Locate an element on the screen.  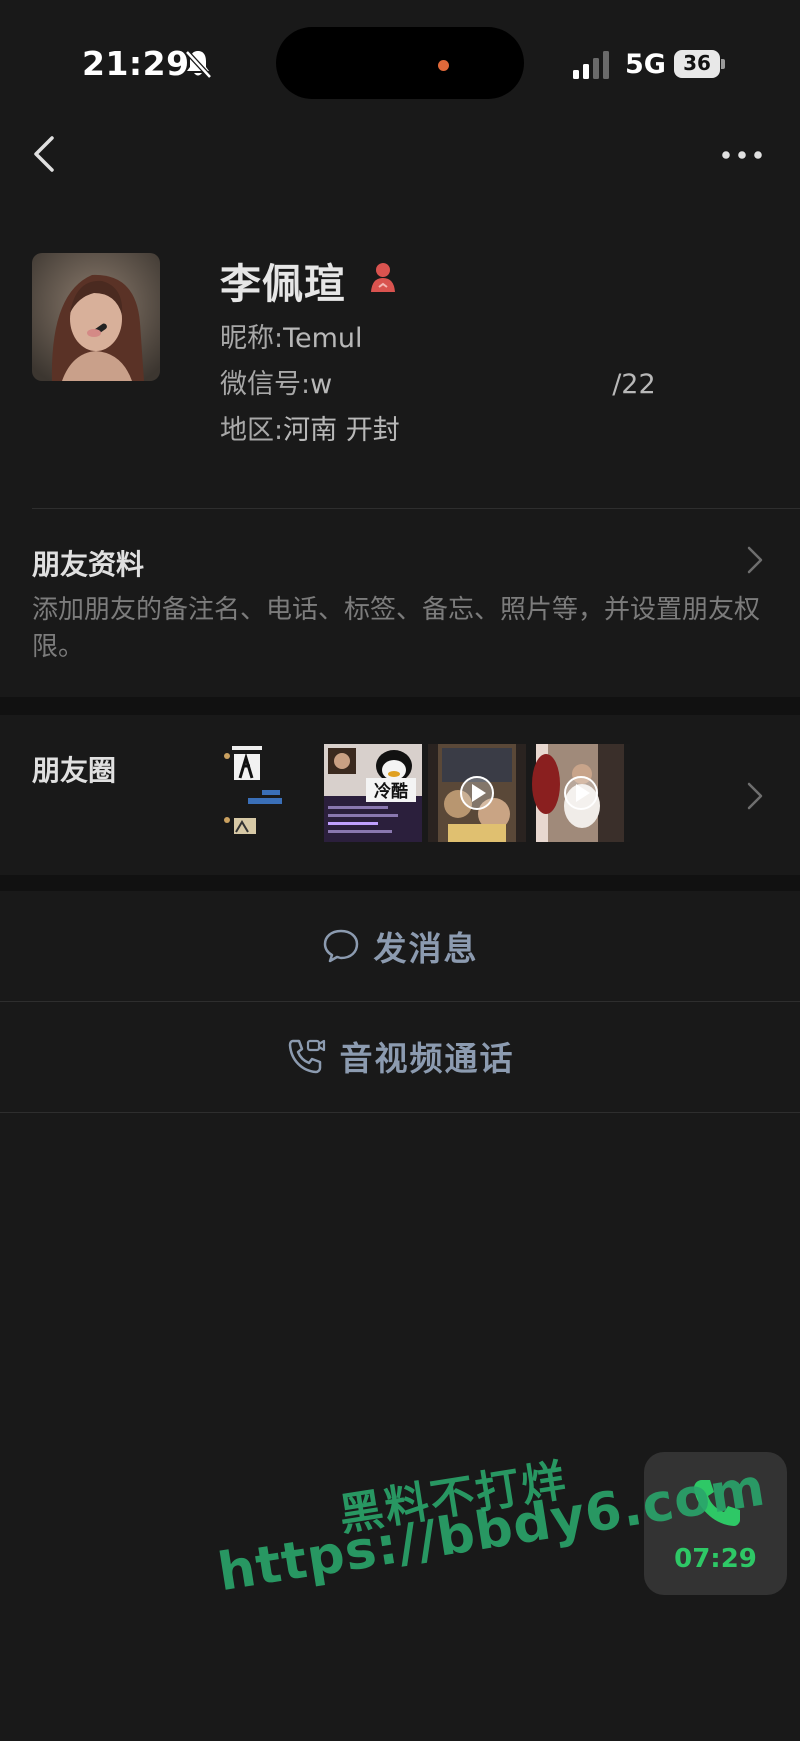
nickname-line: 昵称:Temul is located at coordinates (291, 335).